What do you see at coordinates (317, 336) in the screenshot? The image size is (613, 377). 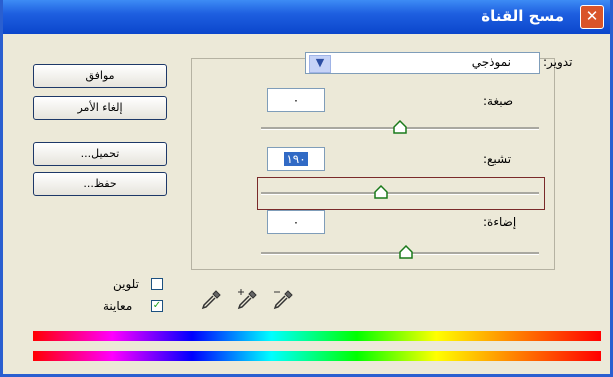 I see `color-ramp-top` at bounding box center [317, 336].